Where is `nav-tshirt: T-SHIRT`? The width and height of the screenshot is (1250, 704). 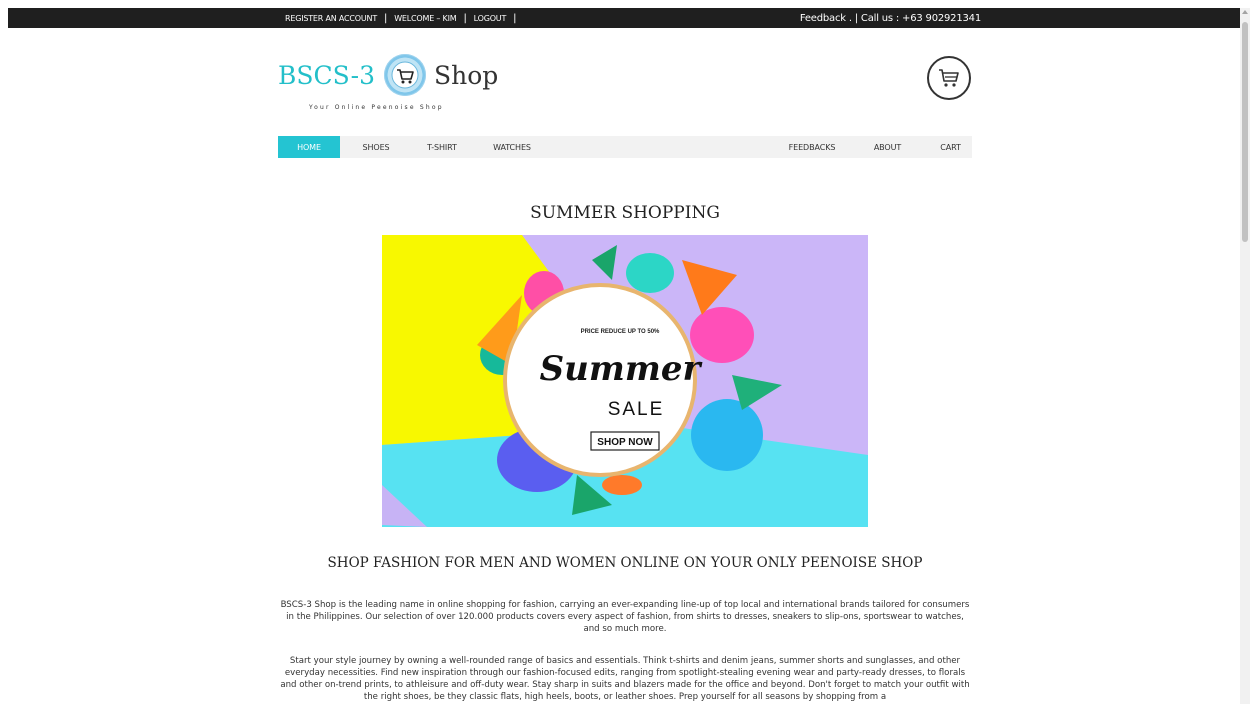
nav-tshirt: T-SHIRT is located at coordinates (442, 147).